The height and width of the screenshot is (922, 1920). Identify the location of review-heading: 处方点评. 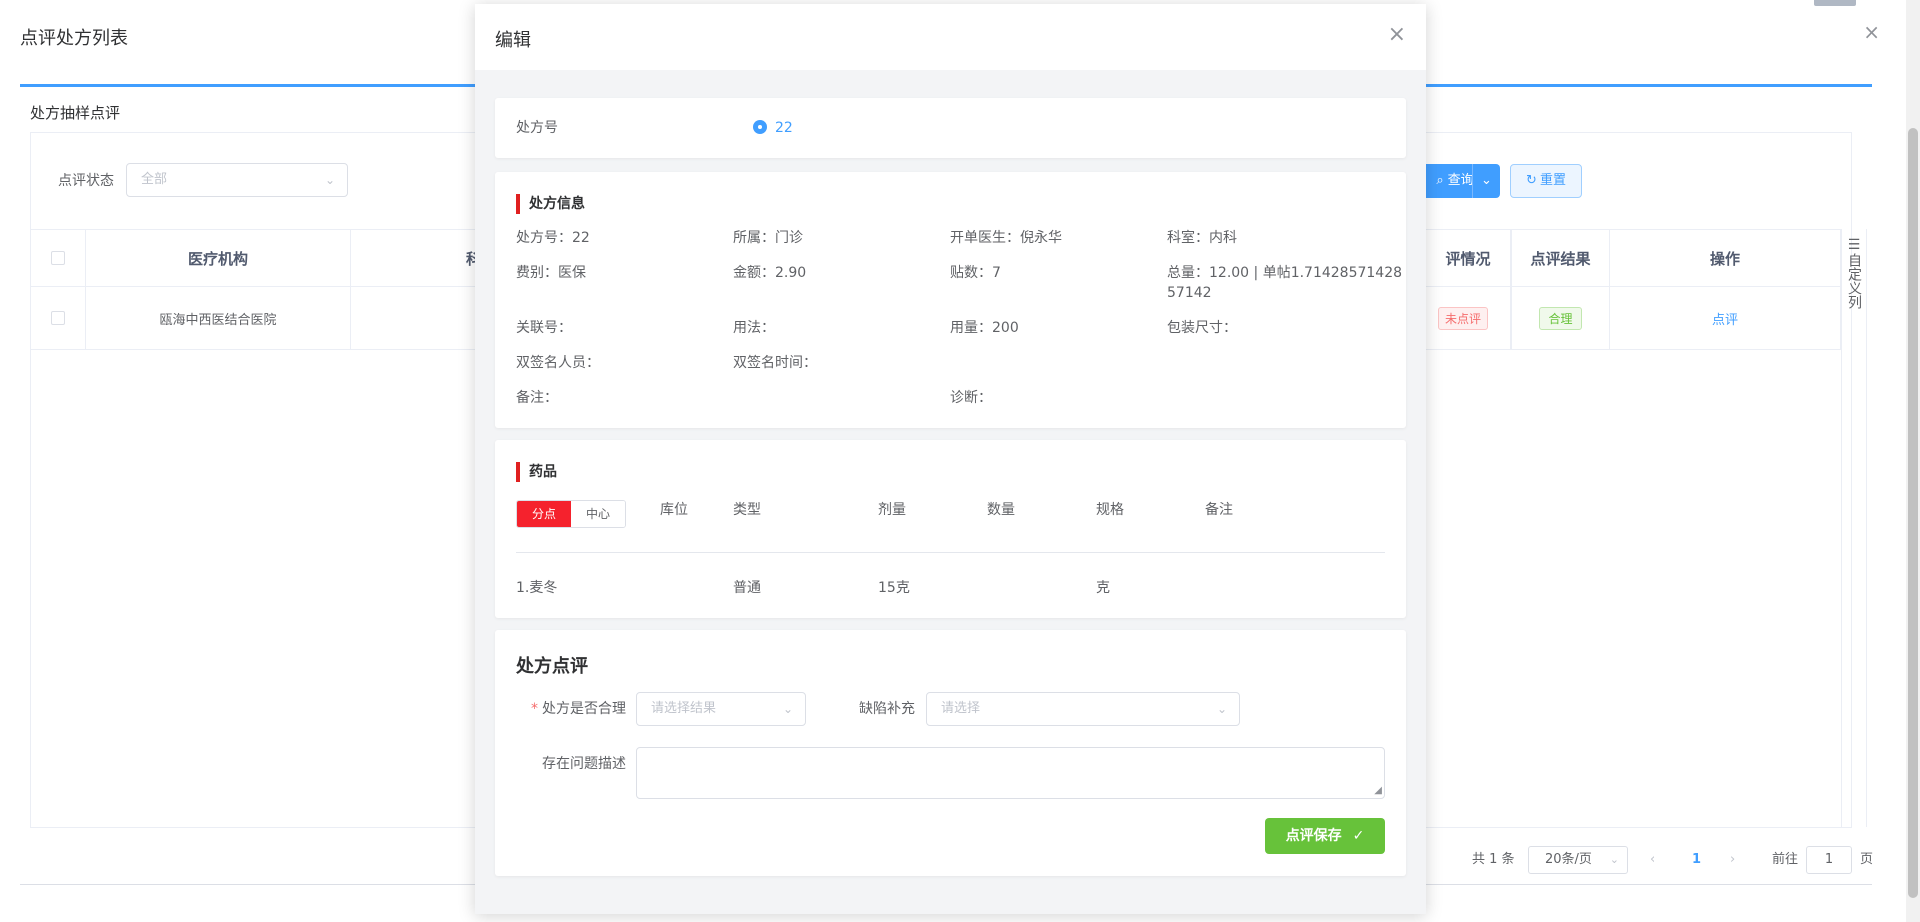
(552, 666).